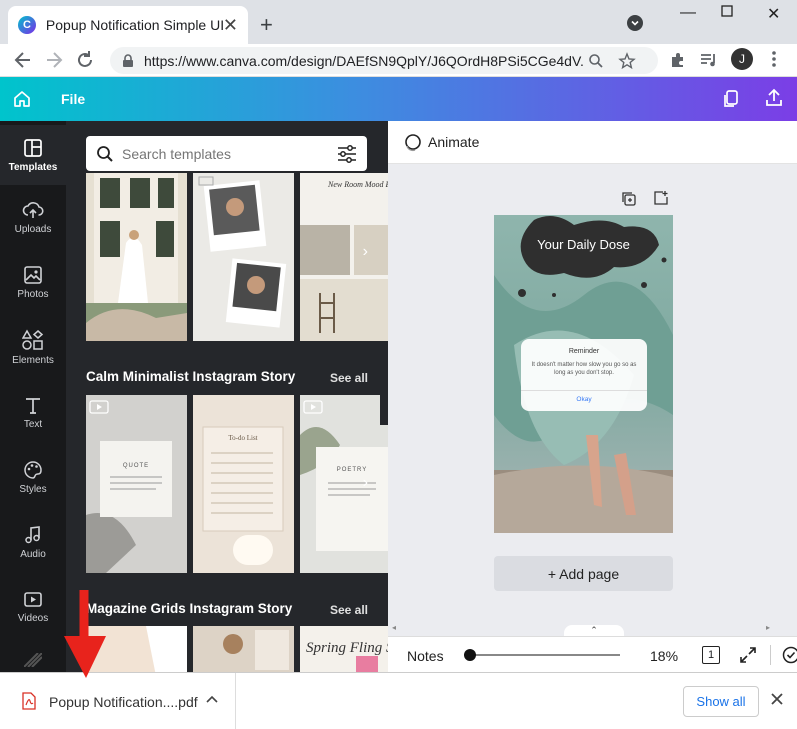  I want to click on page-count: 1, so click(711, 655).